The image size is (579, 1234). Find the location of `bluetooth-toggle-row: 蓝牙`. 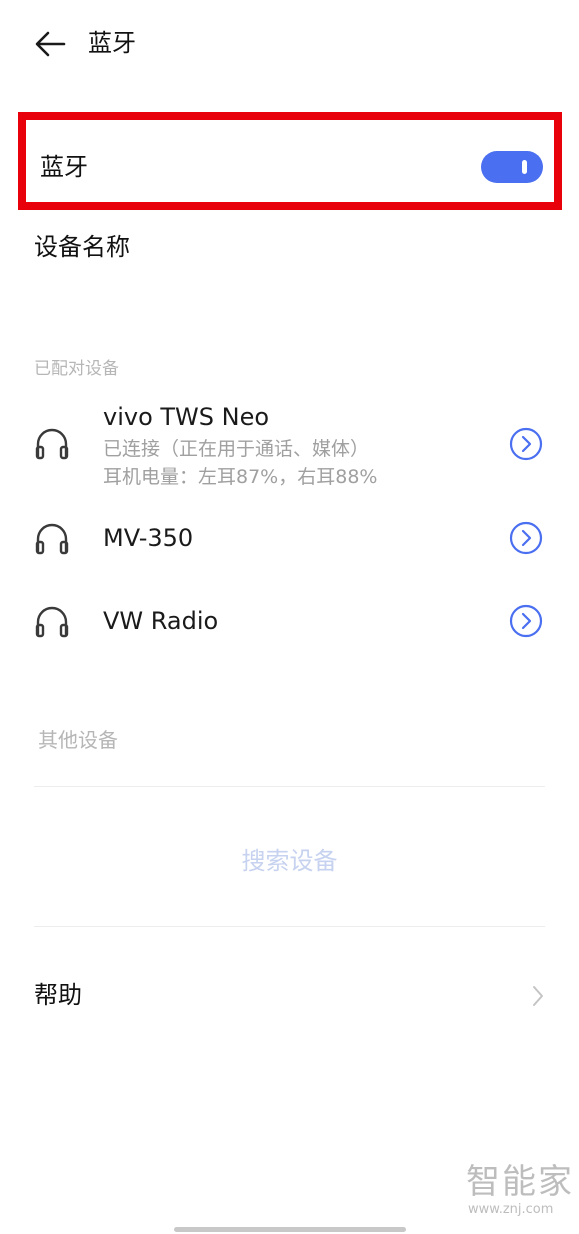

bluetooth-toggle-row: 蓝牙 is located at coordinates (290, 161).